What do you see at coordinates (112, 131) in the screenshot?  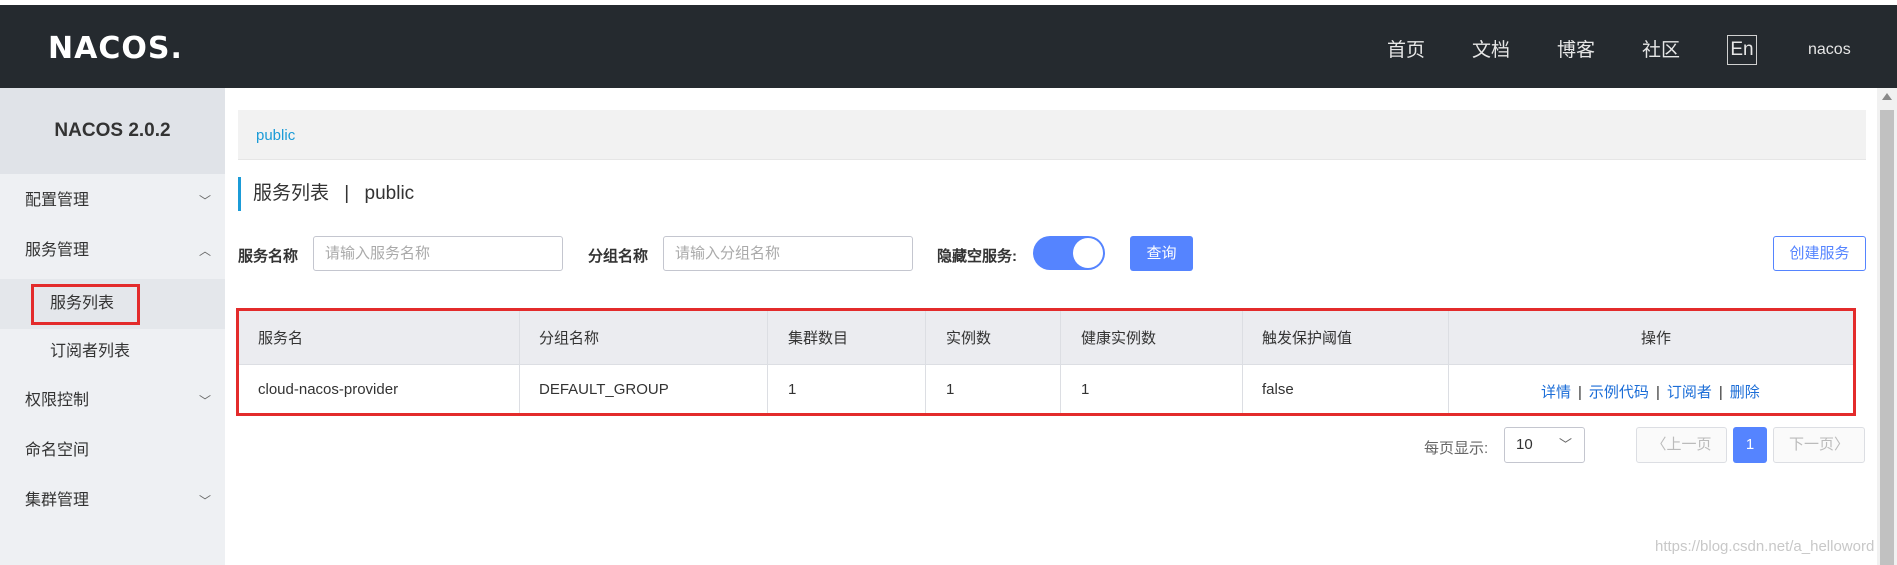 I see `sidebar-title: NACOS 2.0.2` at bounding box center [112, 131].